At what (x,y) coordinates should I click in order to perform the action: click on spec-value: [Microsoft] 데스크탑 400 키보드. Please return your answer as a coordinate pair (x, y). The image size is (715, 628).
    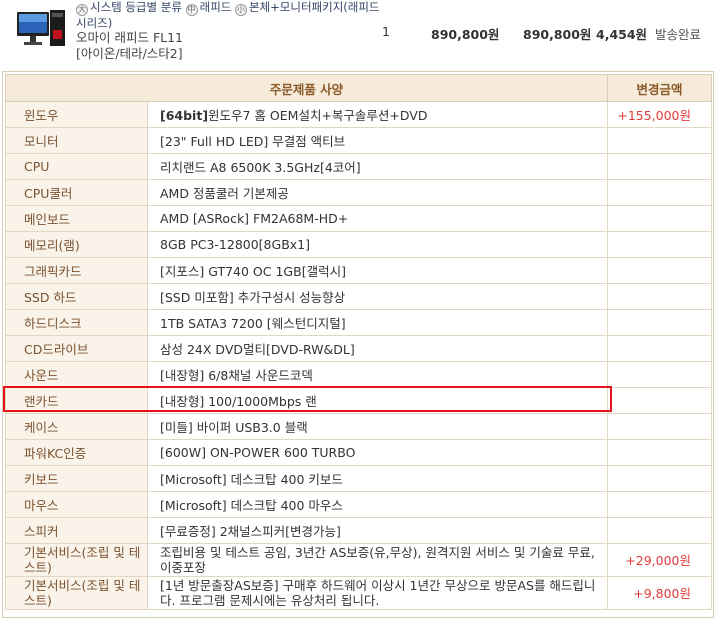
    Looking at the image, I should click on (377, 478).